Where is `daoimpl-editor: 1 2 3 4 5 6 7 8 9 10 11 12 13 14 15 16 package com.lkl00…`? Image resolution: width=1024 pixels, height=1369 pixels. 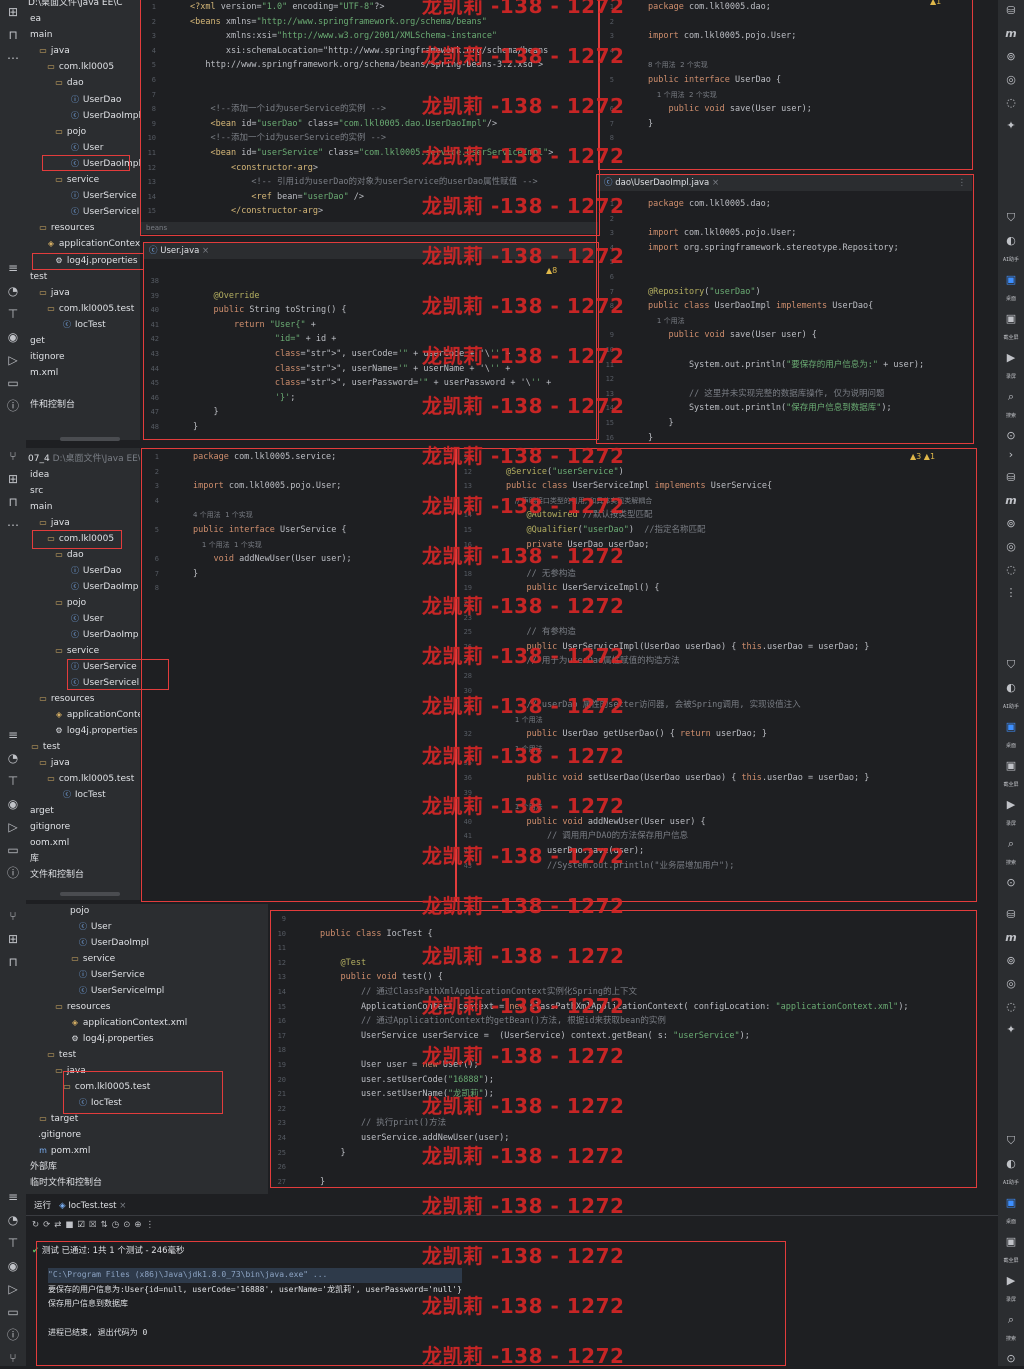
daoimpl-editor: 1 2 3 4 5 6 7 8 9 10 11 12 13 14 15 16 package com.lkl00… is located at coordinates (785, 320).